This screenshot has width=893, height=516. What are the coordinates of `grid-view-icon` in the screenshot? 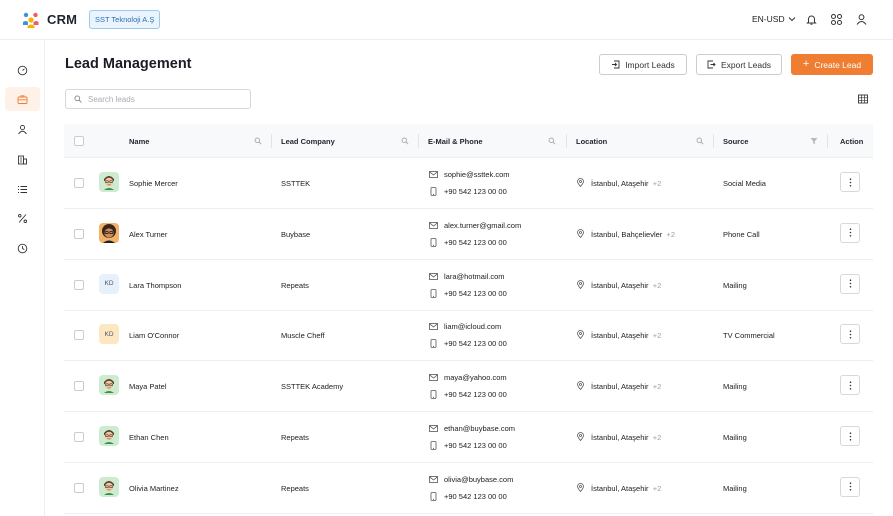 It's located at (863, 99).